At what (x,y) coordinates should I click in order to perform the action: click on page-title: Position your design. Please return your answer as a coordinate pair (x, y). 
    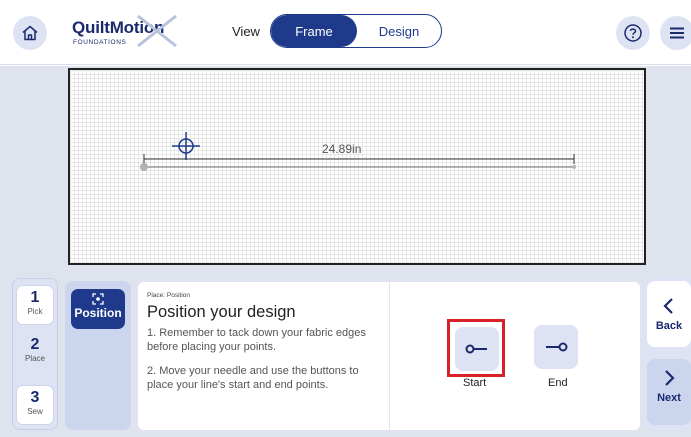
    Looking at the image, I should click on (221, 312).